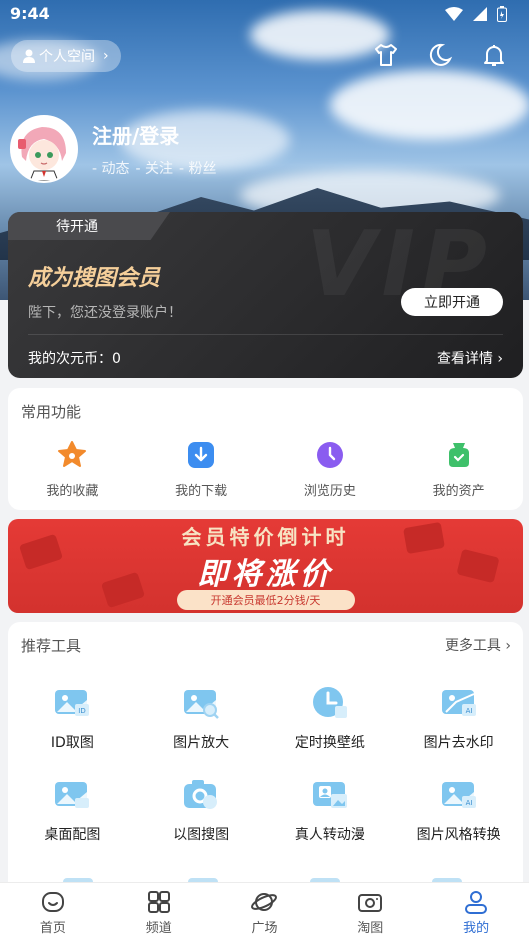  I want to click on nav-label: 我的, so click(476, 928).